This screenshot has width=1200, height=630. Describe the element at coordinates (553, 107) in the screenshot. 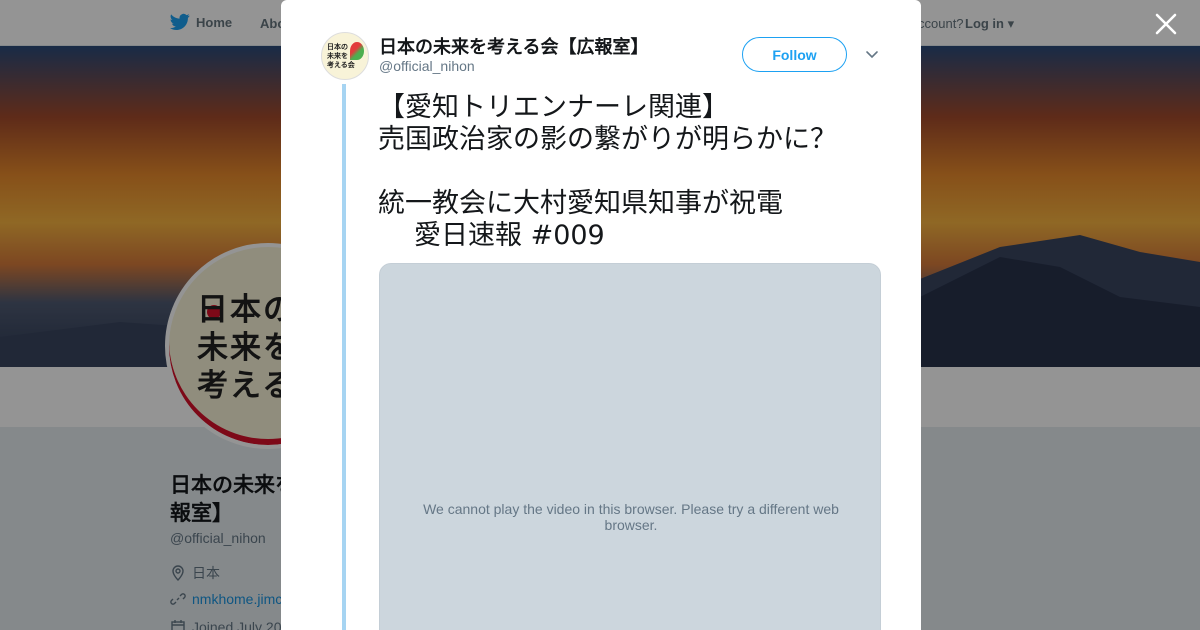

I see `tweet-text-line: 【愛知トリエンナーレ関連】` at that location.